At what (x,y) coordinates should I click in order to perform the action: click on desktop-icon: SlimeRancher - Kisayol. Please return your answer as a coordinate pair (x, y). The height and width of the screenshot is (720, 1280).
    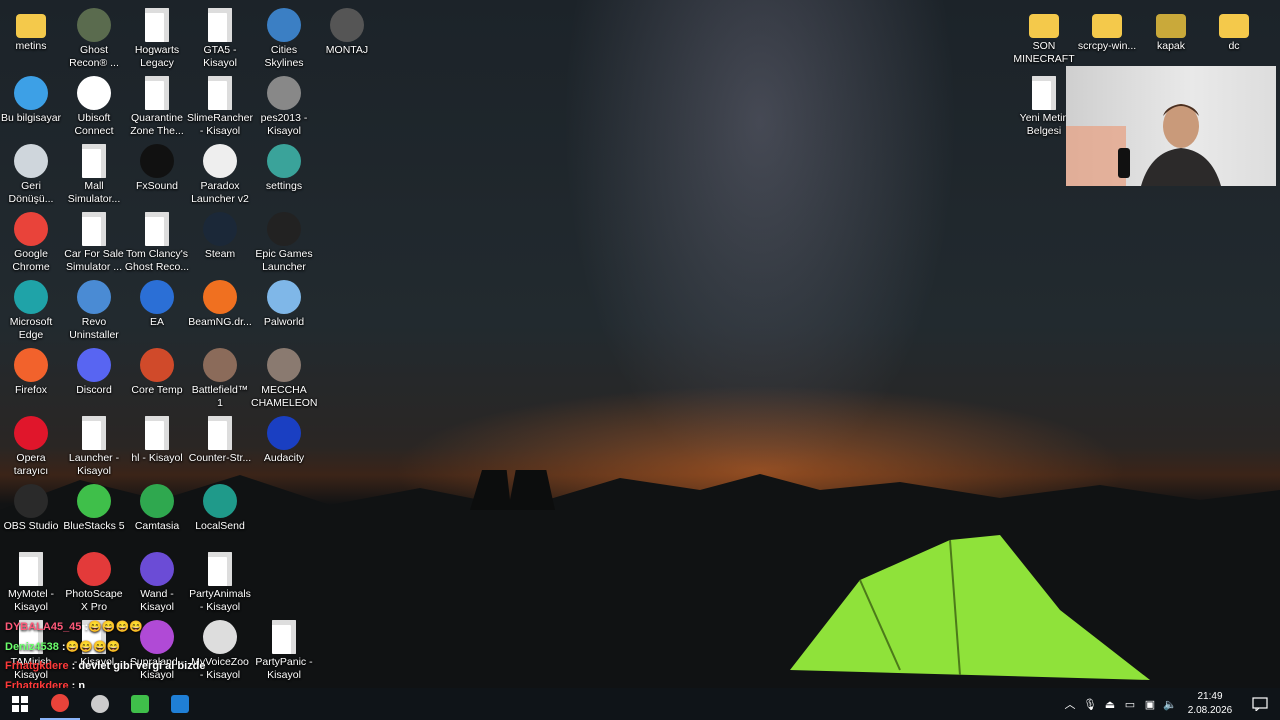
    Looking at the image, I should click on (220, 105).